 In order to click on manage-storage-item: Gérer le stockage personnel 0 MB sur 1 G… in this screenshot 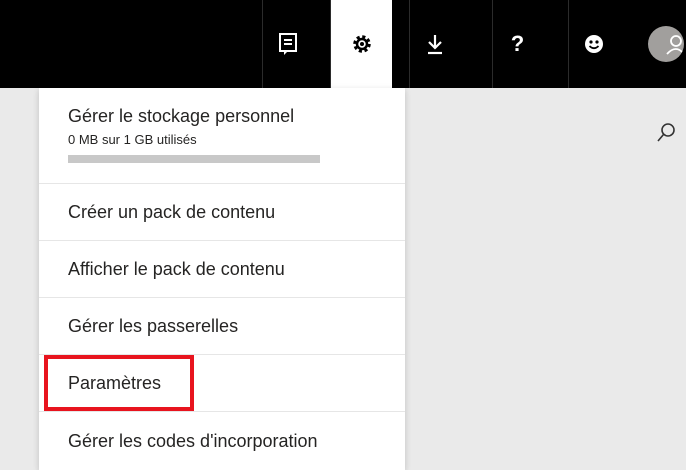, I will do `click(222, 136)`.